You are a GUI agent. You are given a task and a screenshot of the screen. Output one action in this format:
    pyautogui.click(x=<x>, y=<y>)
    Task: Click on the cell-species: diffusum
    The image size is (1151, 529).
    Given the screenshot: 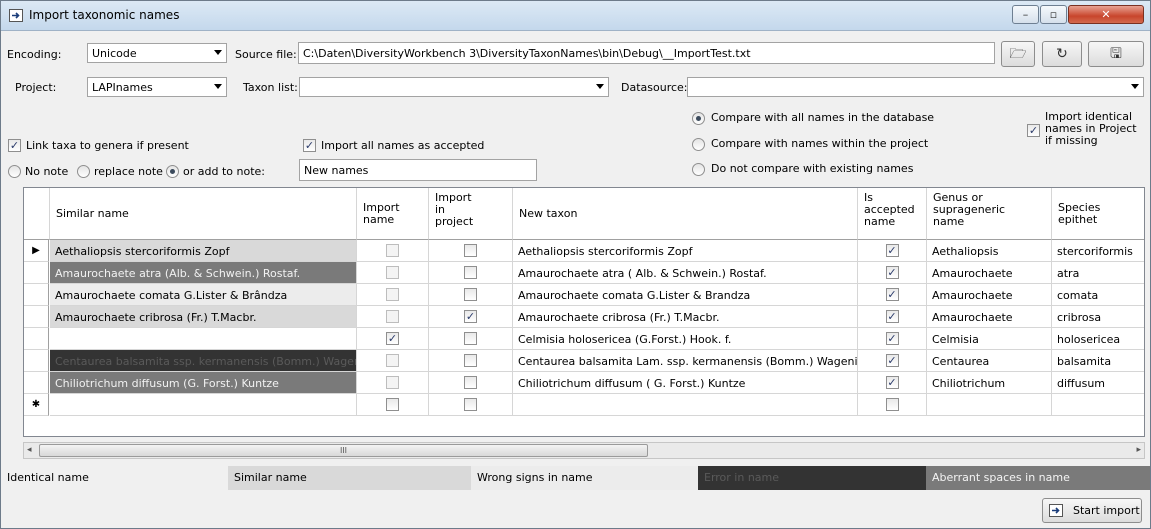 What is the action you would take?
    pyautogui.click(x=1098, y=383)
    